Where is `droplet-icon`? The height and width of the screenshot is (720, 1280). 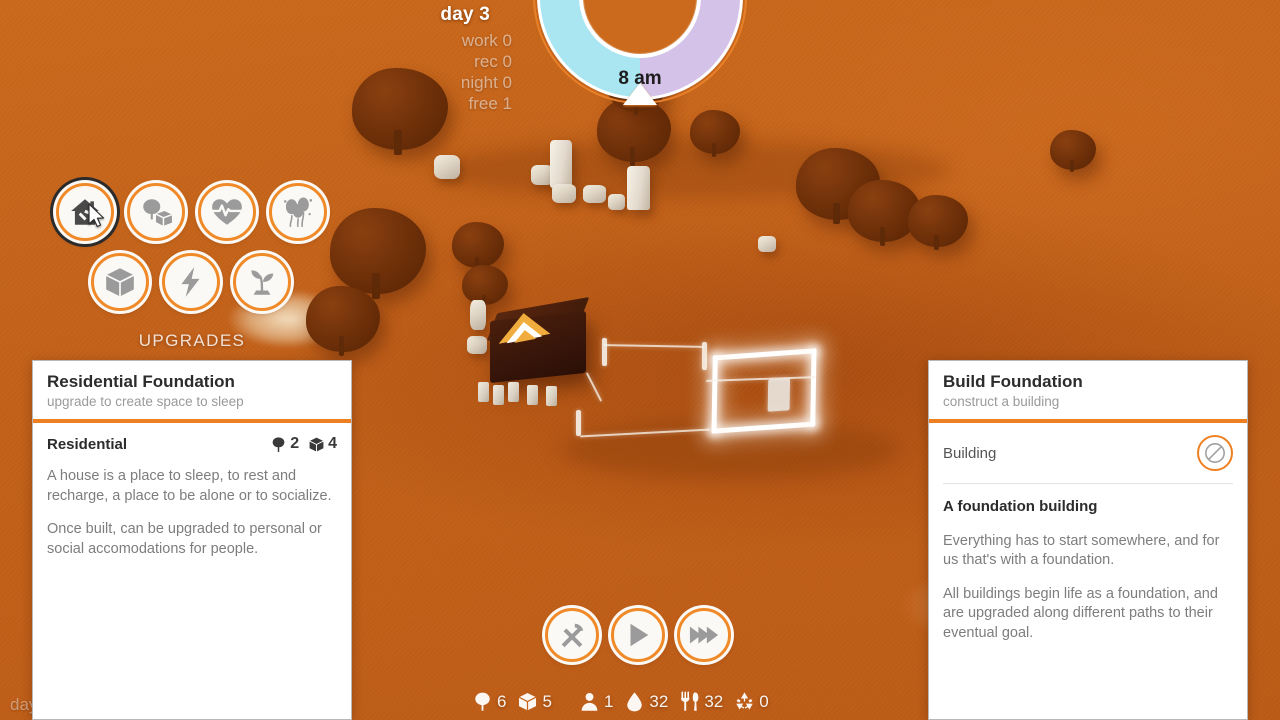
droplet-icon is located at coordinates (635, 702).